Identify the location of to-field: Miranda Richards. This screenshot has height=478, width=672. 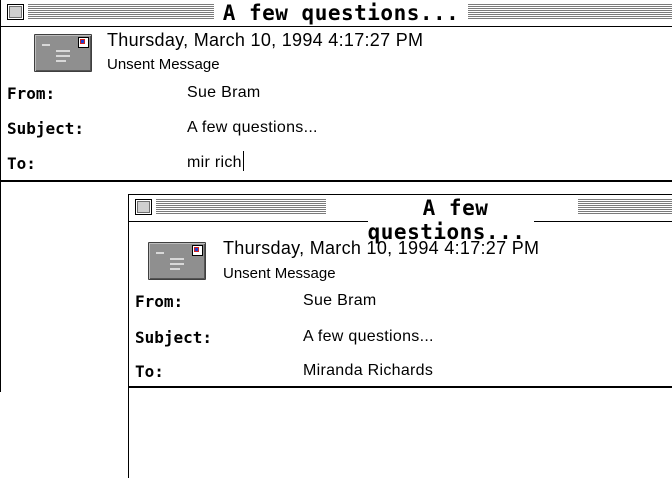
(368, 371).